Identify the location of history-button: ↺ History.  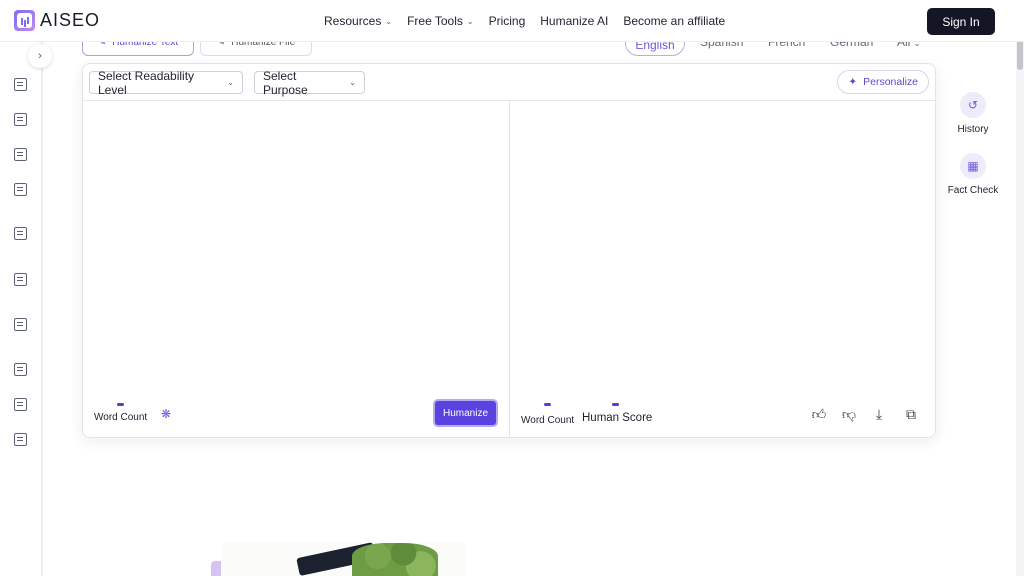
(973, 113).